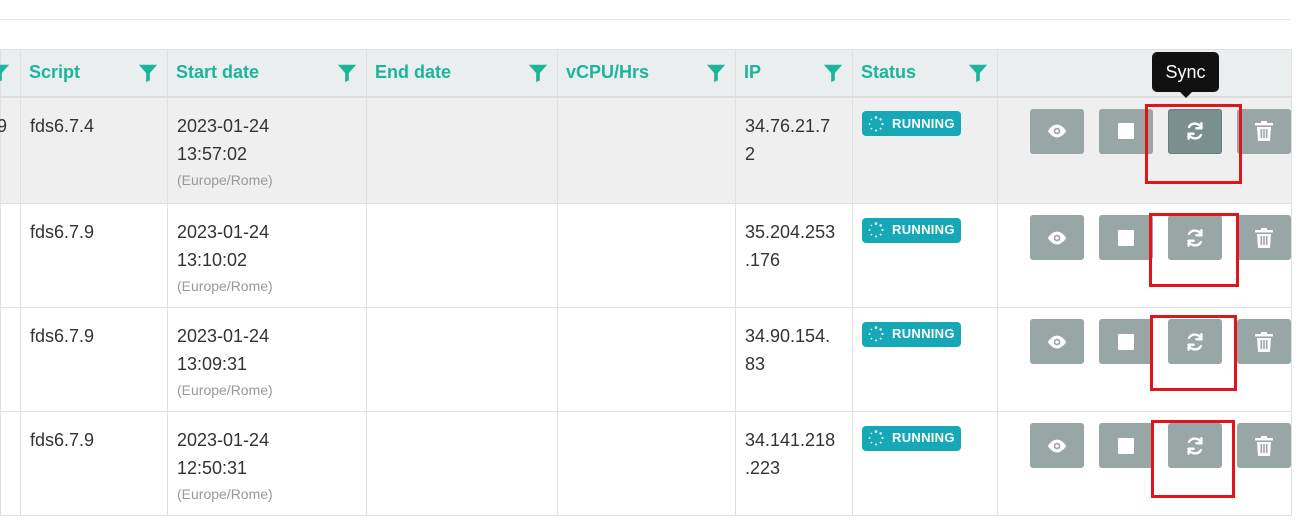 This screenshot has width=1296, height=521. Describe the element at coordinates (462, 73) in the screenshot. I see `column-header-end-date: End date` at that location.